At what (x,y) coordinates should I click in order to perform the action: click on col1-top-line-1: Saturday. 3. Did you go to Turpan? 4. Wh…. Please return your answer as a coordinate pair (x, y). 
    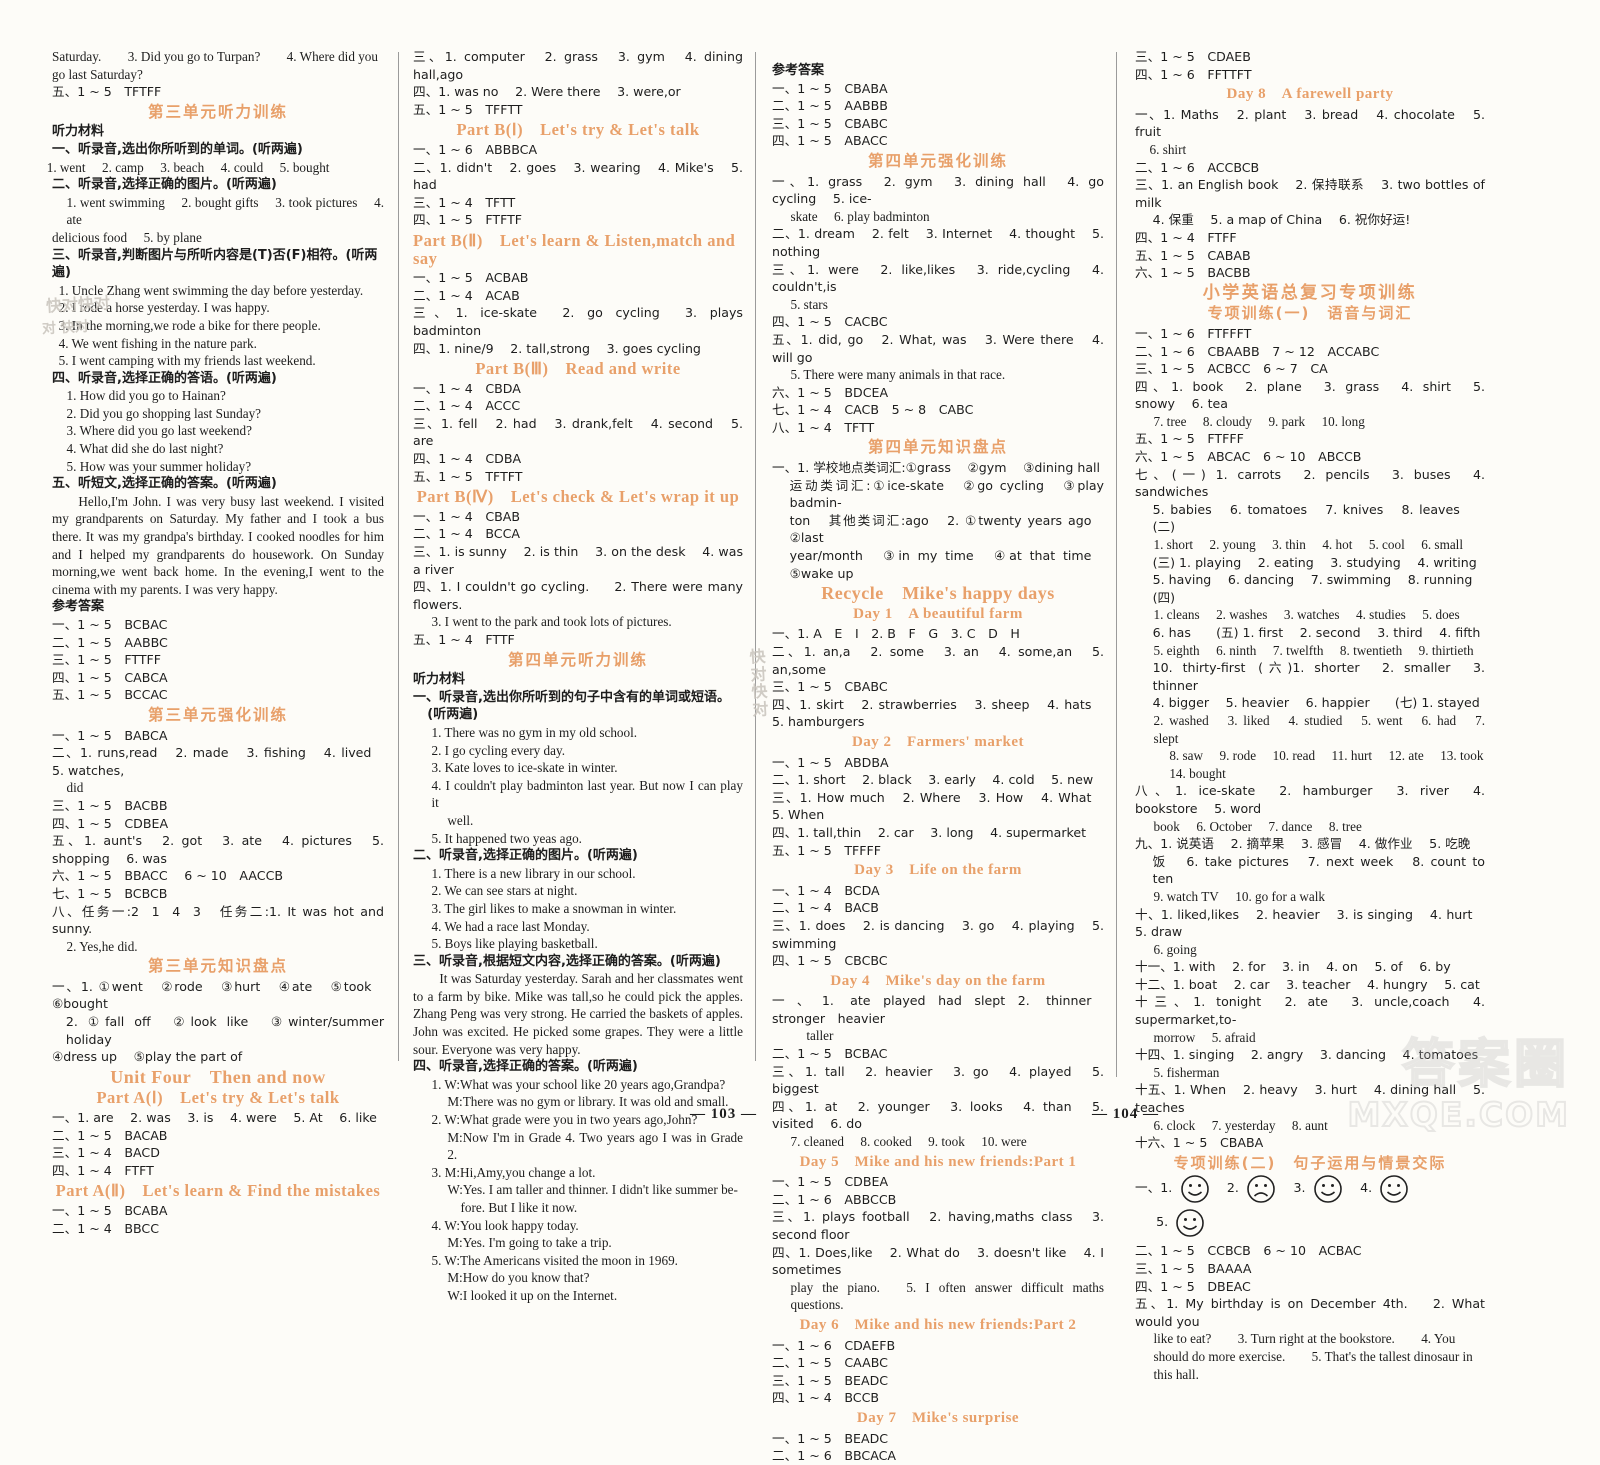
    Looking at the image, I should click on (215, 56).